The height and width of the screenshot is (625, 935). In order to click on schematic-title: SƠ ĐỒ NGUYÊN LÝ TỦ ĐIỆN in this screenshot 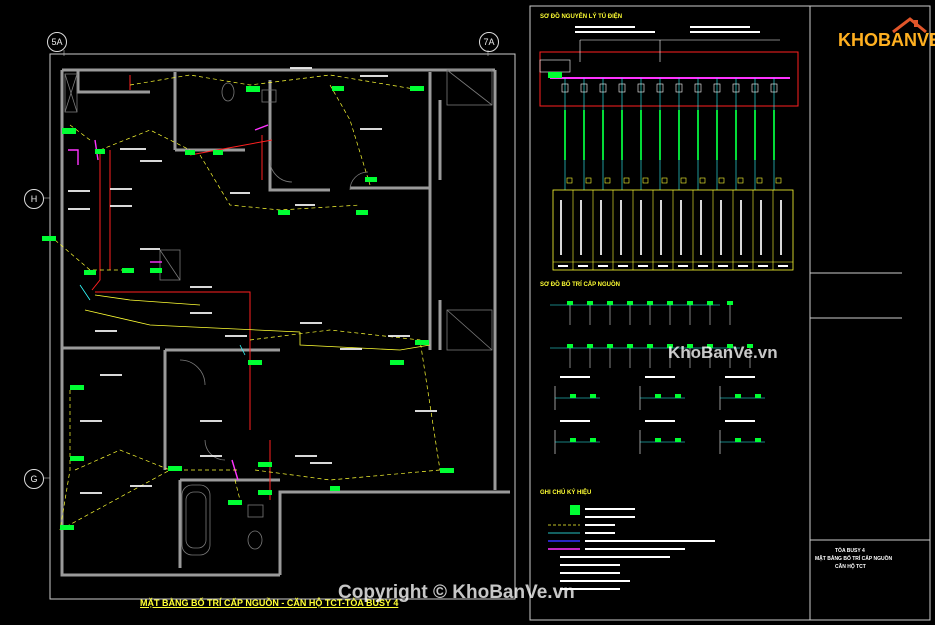, I will do `click(581, 17)`.